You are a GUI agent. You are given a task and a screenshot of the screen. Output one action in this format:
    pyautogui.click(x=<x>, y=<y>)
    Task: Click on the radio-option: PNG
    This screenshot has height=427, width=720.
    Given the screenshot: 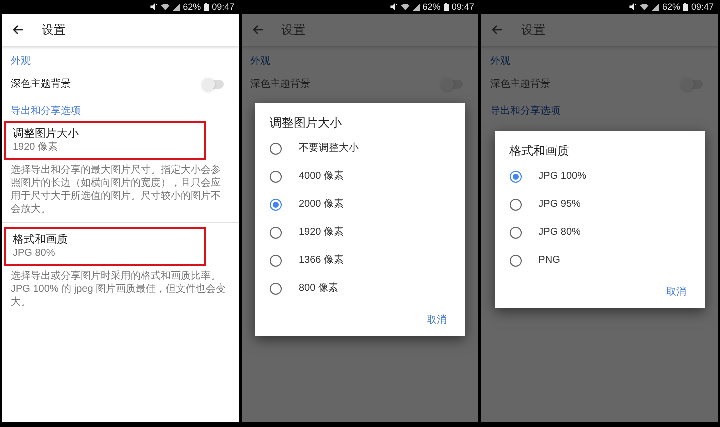 What is the action you would take?
    pyautogui.click(x=599, y=260)
    